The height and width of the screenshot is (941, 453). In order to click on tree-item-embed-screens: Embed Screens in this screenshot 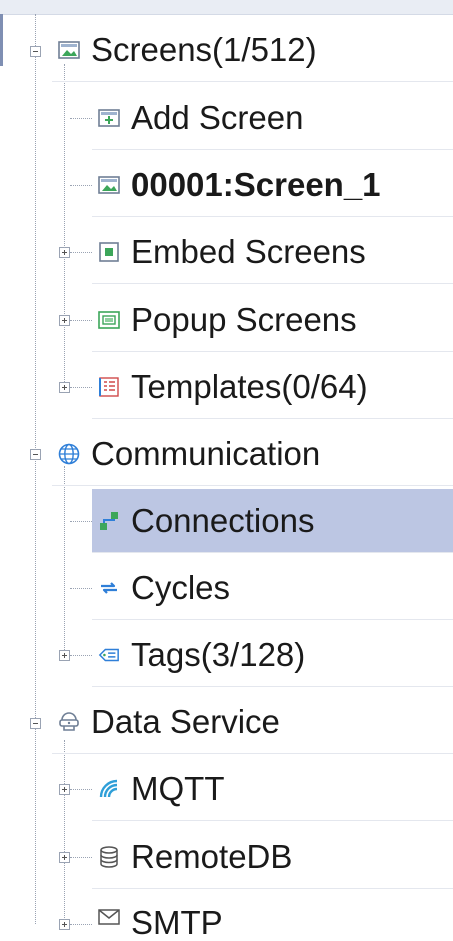, I will do `click(272, 252)`.